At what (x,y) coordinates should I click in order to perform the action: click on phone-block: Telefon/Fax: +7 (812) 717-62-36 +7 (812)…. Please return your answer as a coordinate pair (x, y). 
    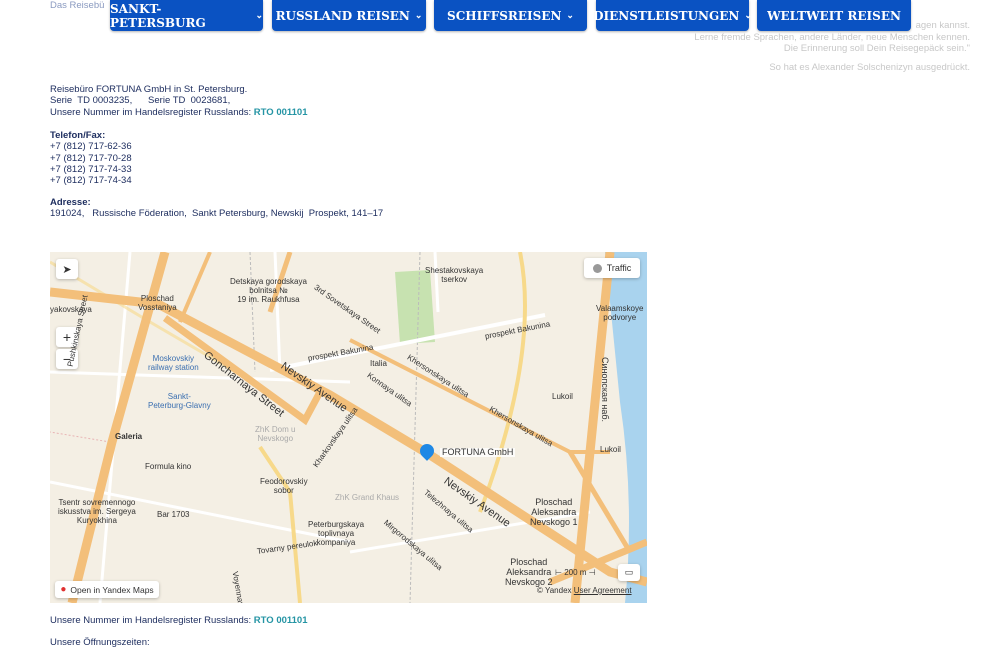
    Looking at the image, I should click on (91, 158).